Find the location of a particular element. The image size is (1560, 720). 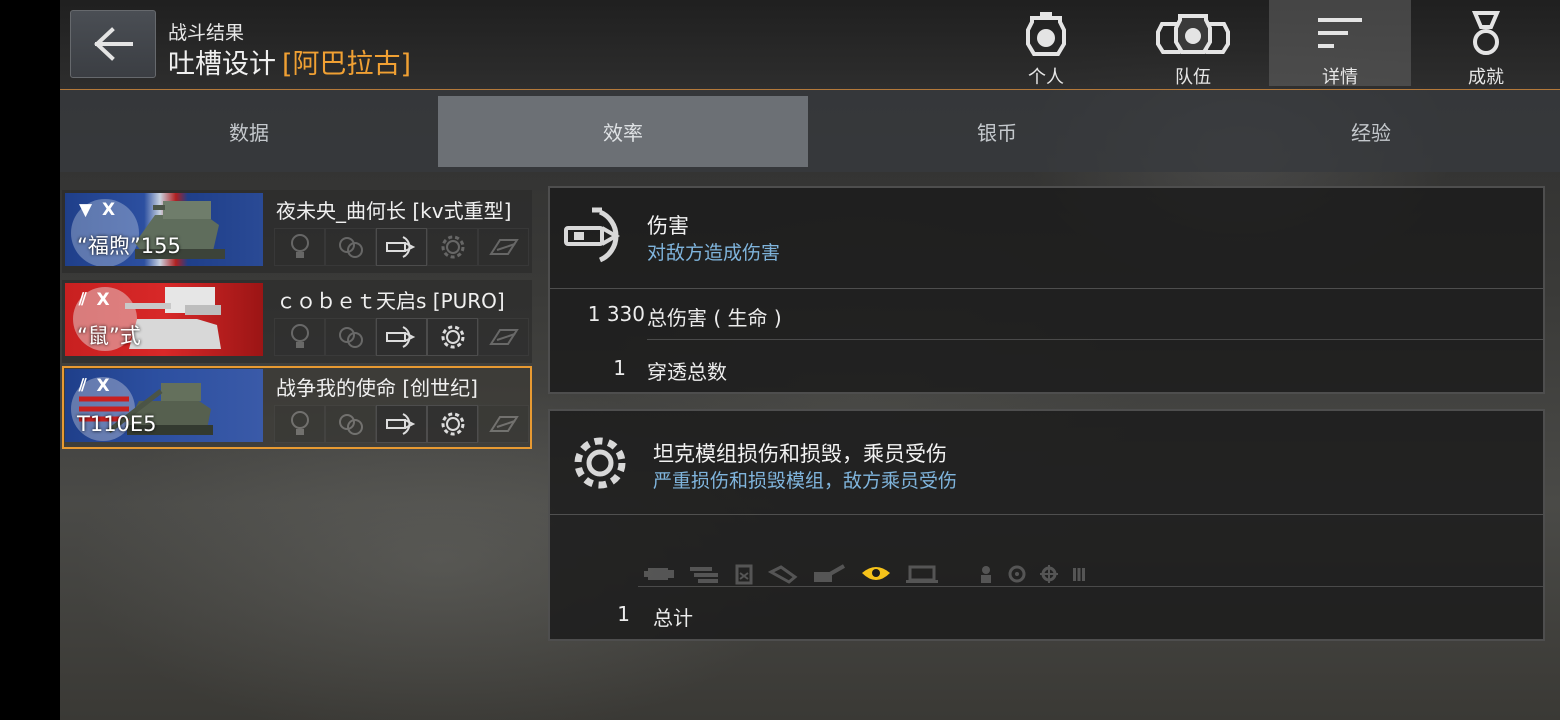

nav-achievements: 成就 is located at coordinates (1486, 44).